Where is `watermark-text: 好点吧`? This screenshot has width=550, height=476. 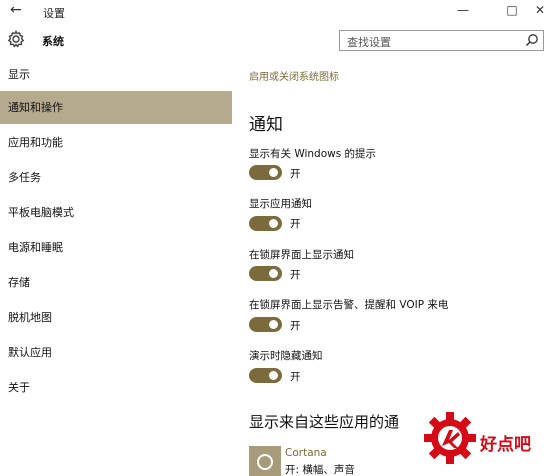
watermark-text: 好点吧 is located at coordinates (505, 445).